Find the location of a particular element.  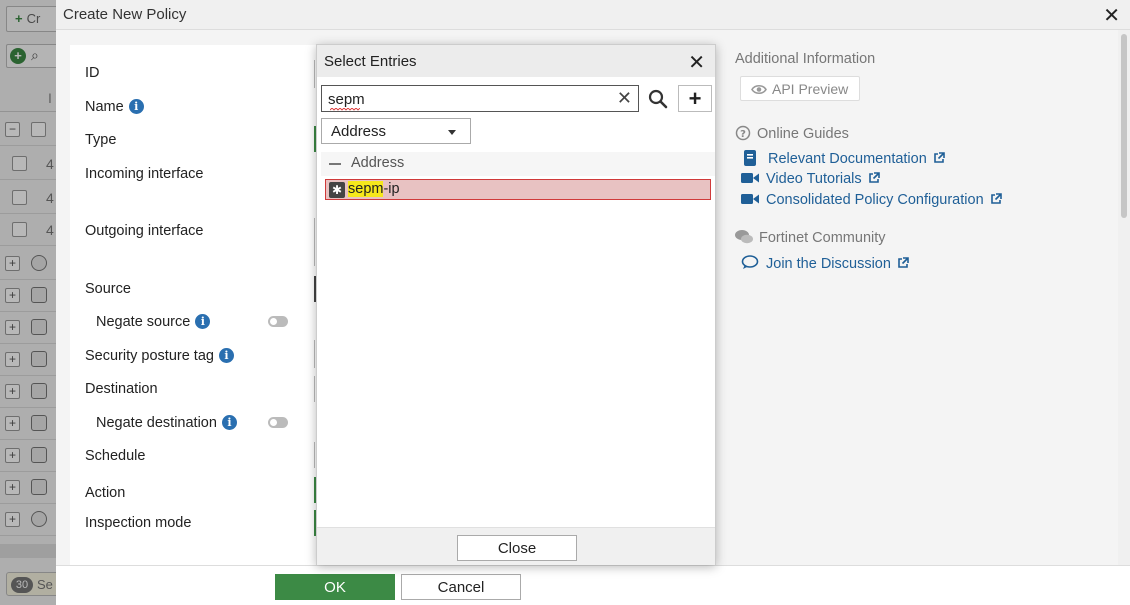

search-button is located at coordinates (658, 98).